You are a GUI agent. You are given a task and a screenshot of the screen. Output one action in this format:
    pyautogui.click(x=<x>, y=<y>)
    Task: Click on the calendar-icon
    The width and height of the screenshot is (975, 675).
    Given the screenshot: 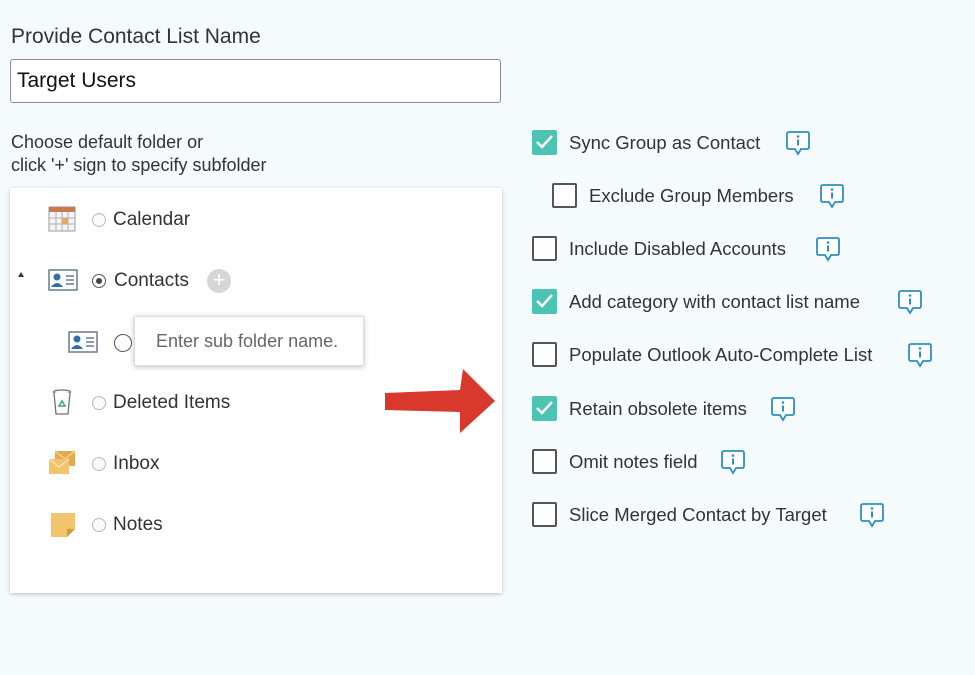 What is the action you would take?
    pyautogui.click(x=62, y=221)
    